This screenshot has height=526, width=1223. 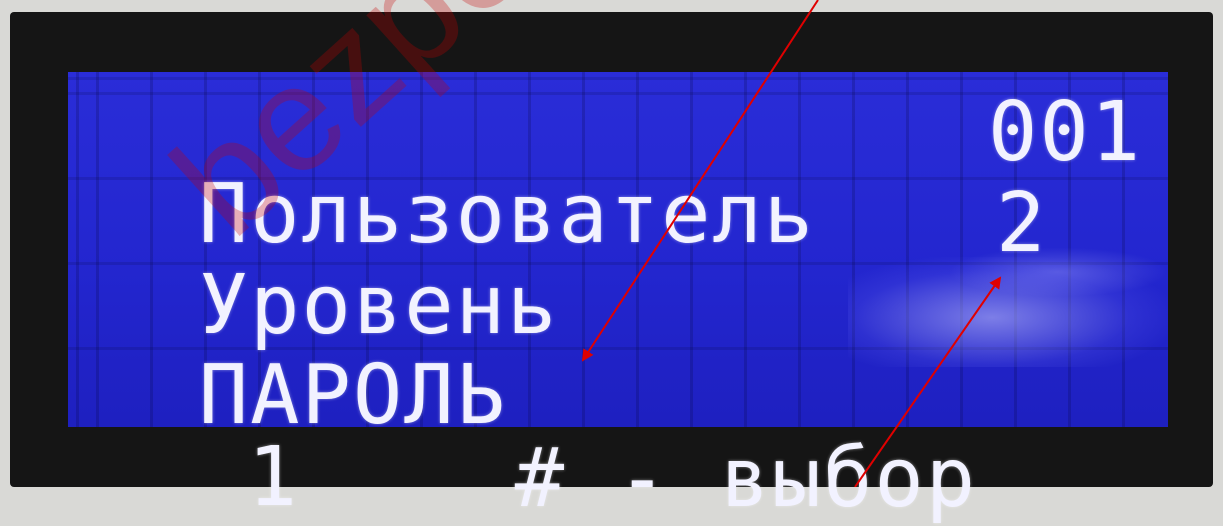 I want to click on select-hint-text: # - выбор, so click(x=746, y=478).